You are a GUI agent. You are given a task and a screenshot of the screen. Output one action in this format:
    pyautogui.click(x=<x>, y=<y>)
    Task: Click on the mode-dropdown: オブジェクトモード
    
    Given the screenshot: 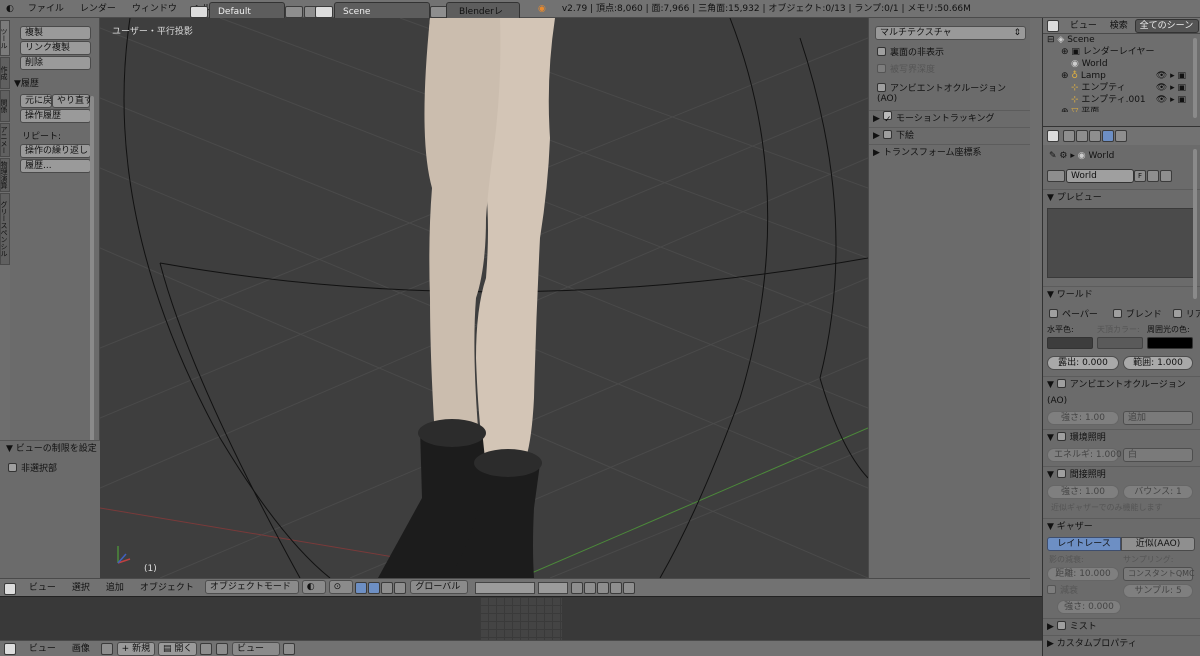 What is the action you would take?
    pyautogui.click(x=251, y=587)
    